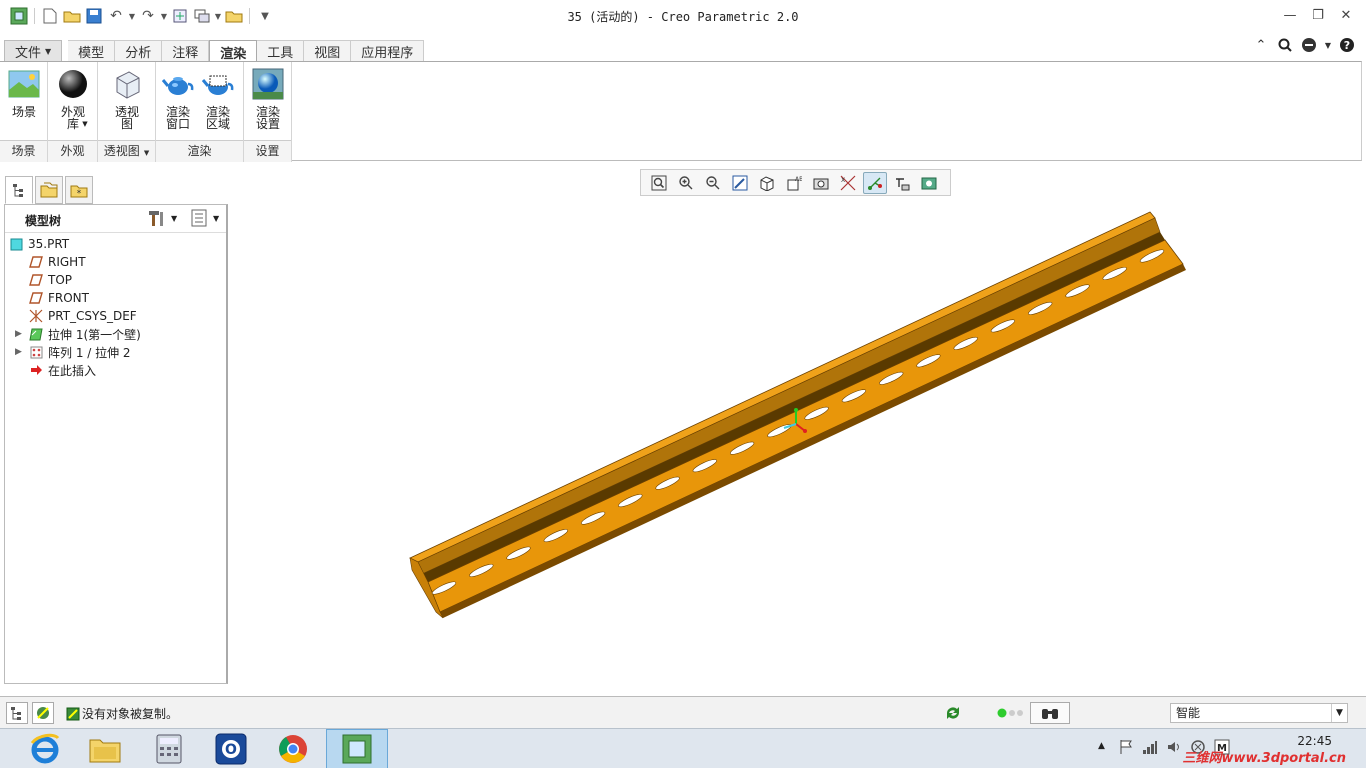 Image resolution: width=1366 pixels, height=768 pixels. Describe the element at coordinates (1259, 713) in the screenshot. I see `selection-filter-select: 智能 ▼` at that location.